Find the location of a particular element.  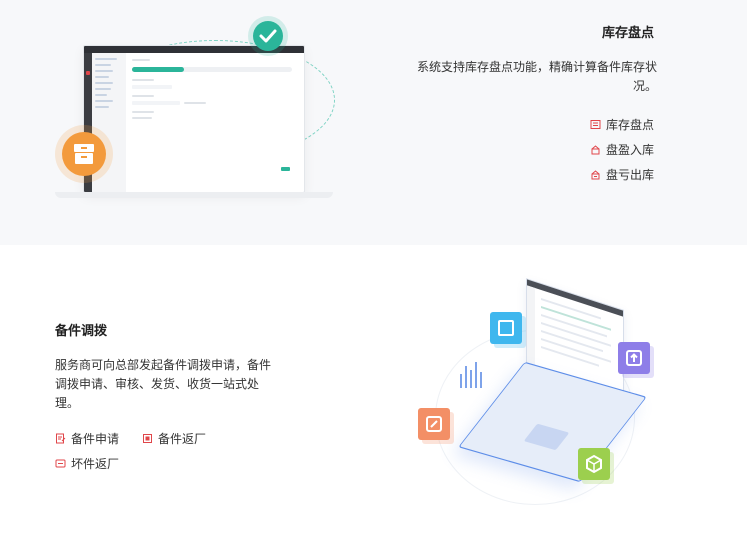

feature-inventory: 库存盘点 is located at coordinates (622, 124).